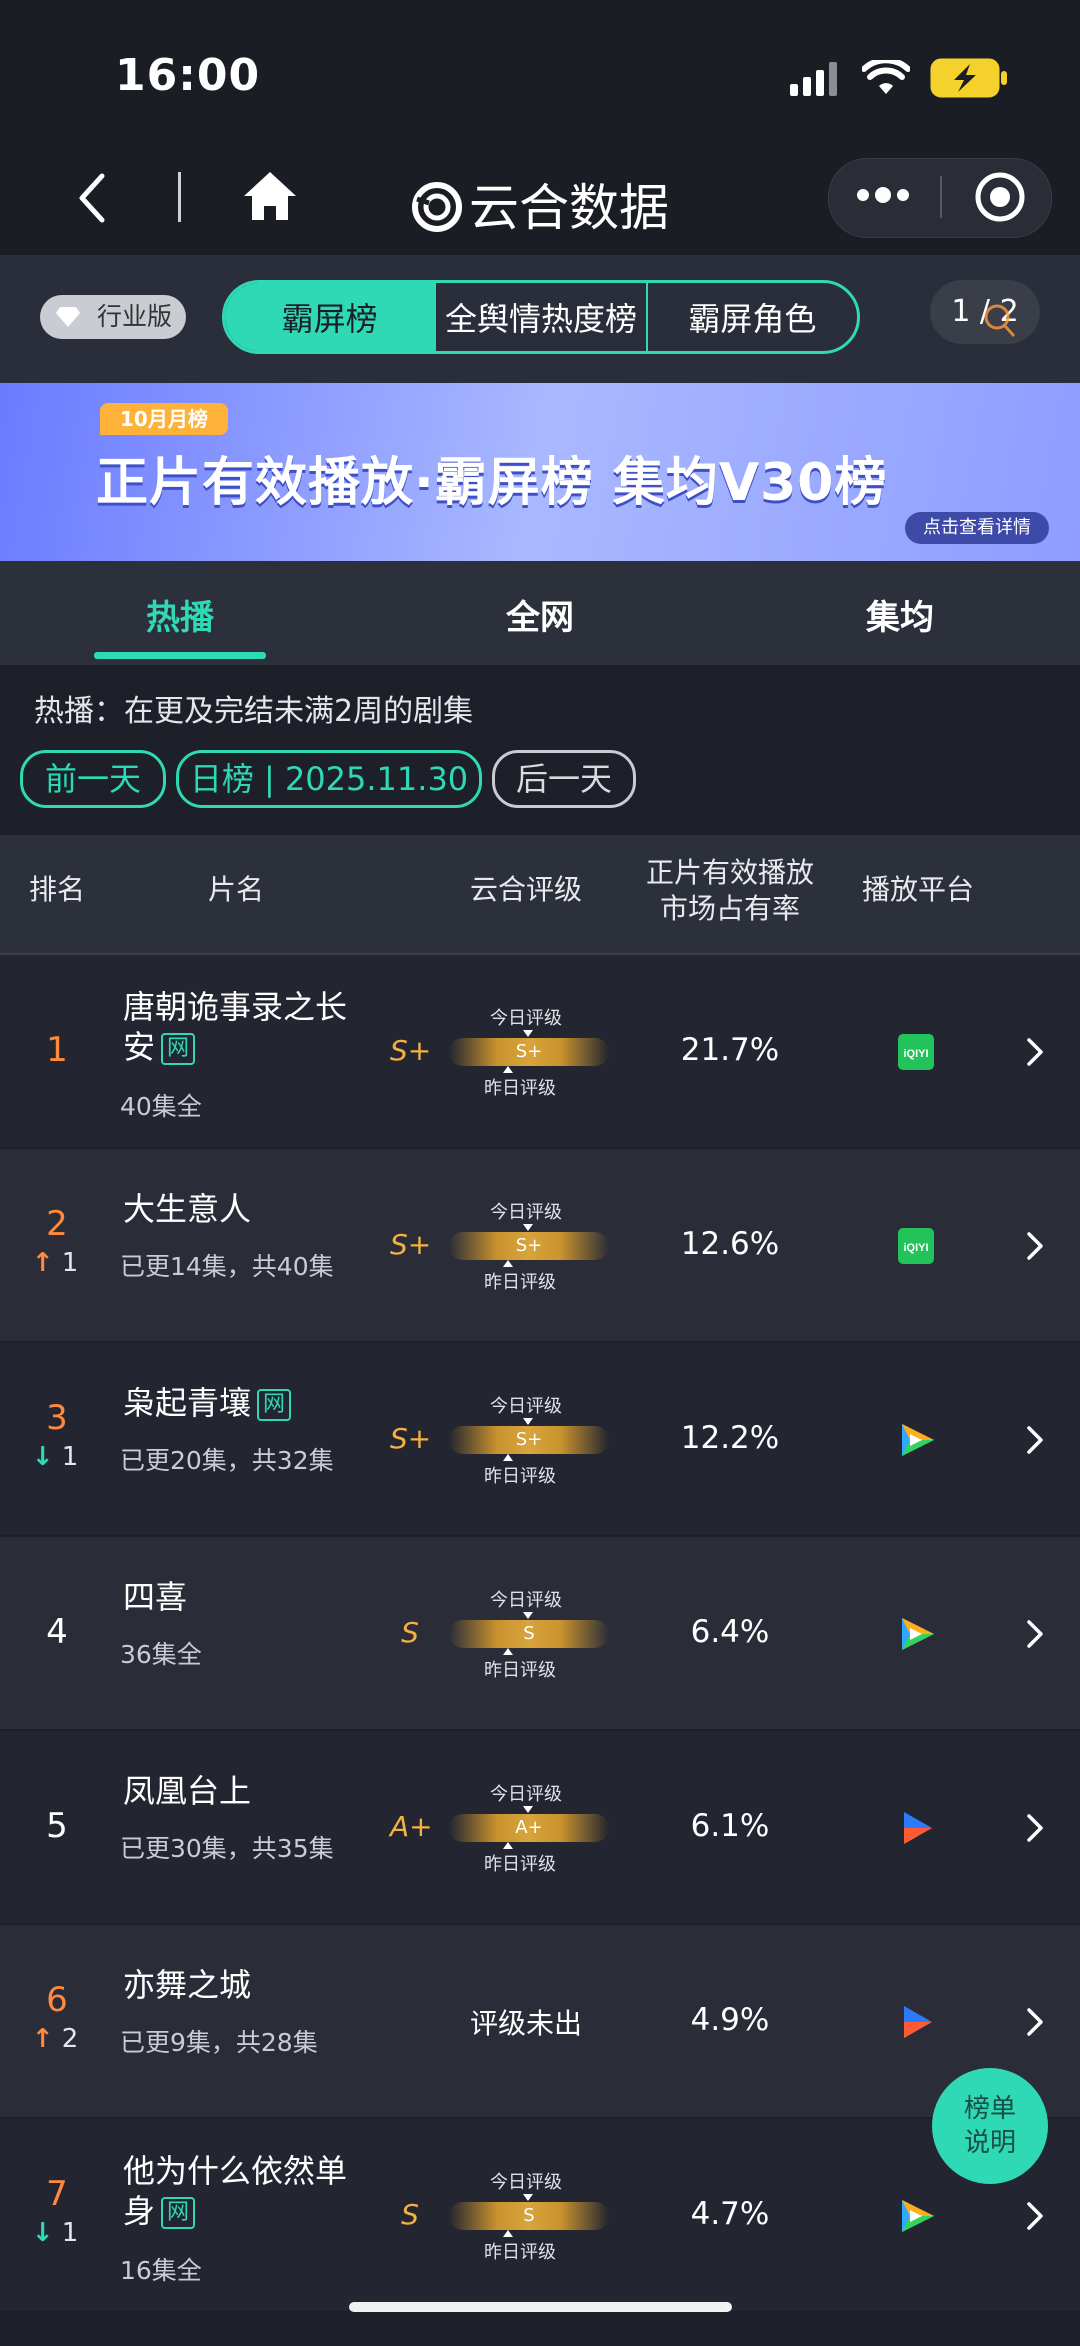 This screenshot has width=1080, height=2346. I want to click on header-rank: 排名, so click(56, 889).